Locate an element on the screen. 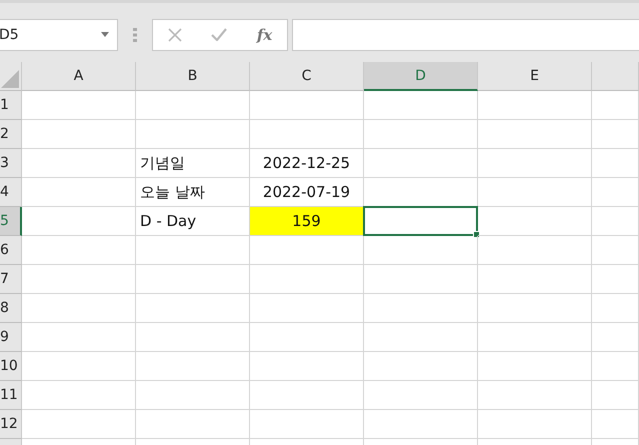 The width and height of the screenshot is (639, 445). row-header: 7 is located at coordinates (11, 279).